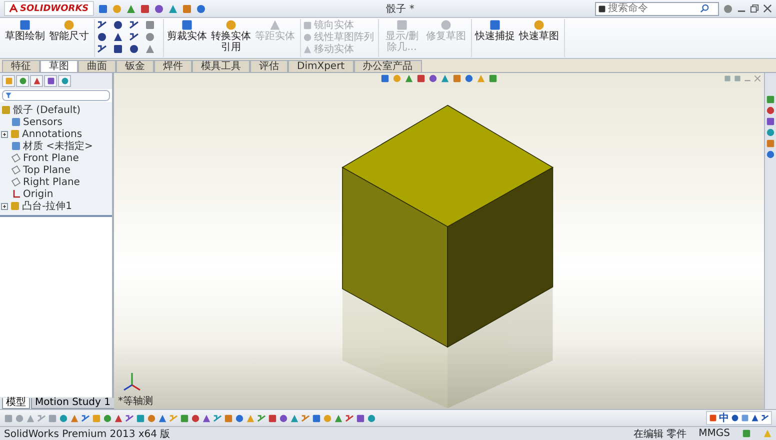 The image size is (776, 440). I want to click on search-box: 搜索命令, so click(657, 9).